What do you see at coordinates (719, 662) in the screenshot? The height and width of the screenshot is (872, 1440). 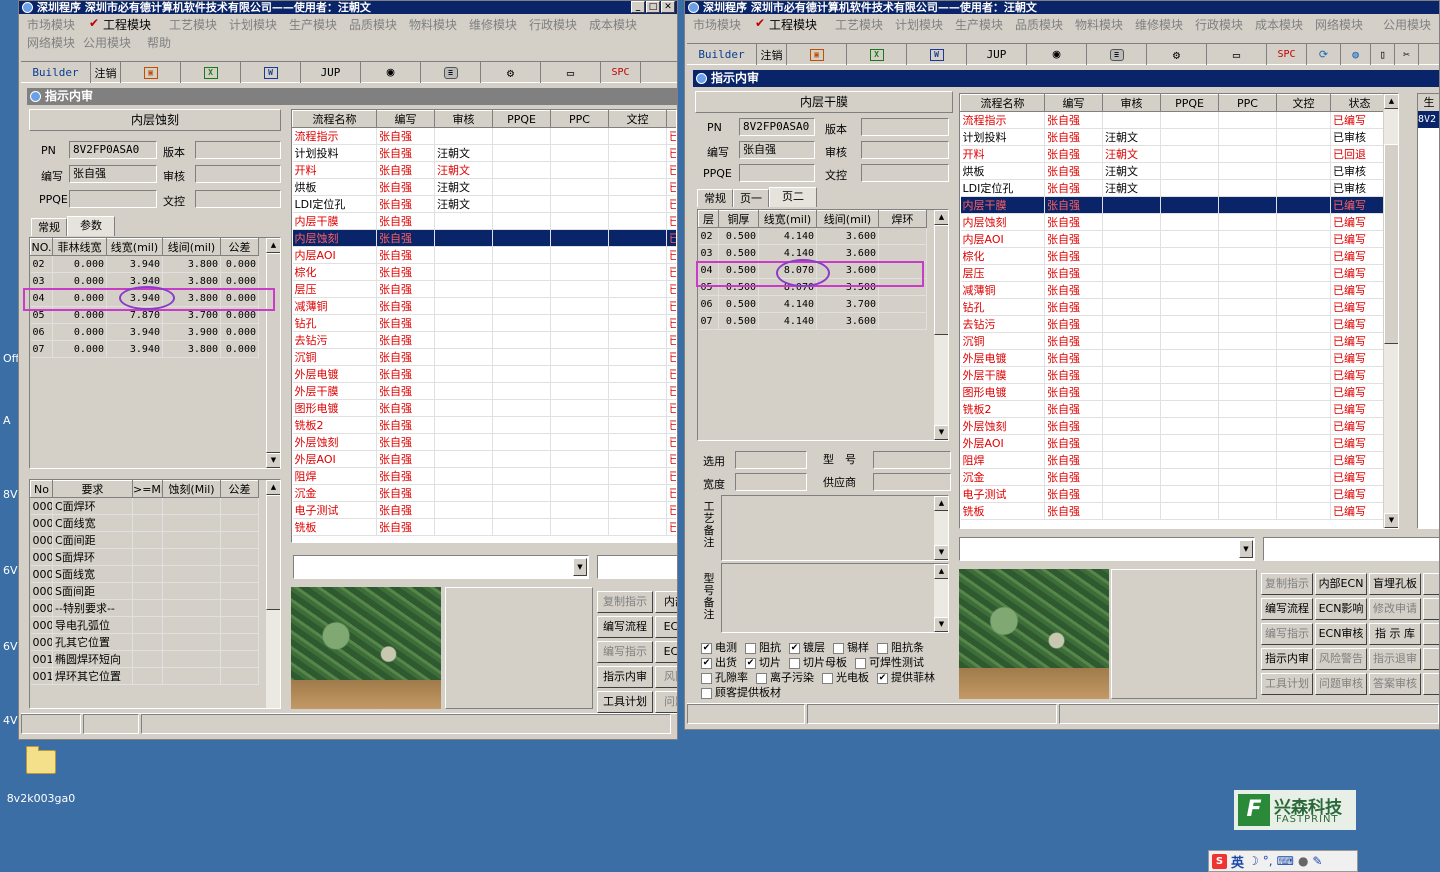 I see `checkbox-option: ✔ 出货` at bounding box center [719, 662].